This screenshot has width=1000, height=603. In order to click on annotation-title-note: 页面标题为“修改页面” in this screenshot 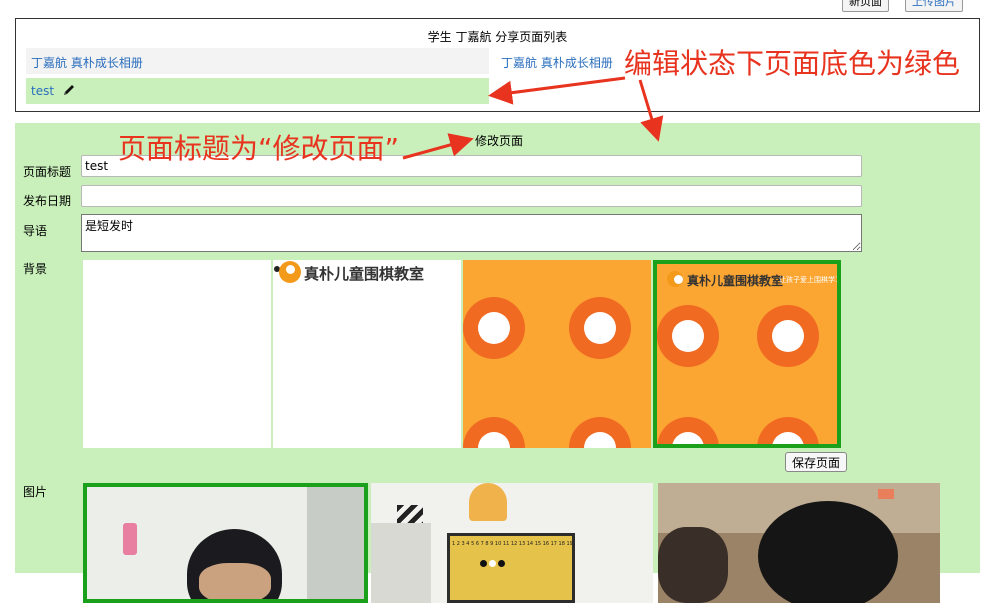, I will do `click(259, 148)`.